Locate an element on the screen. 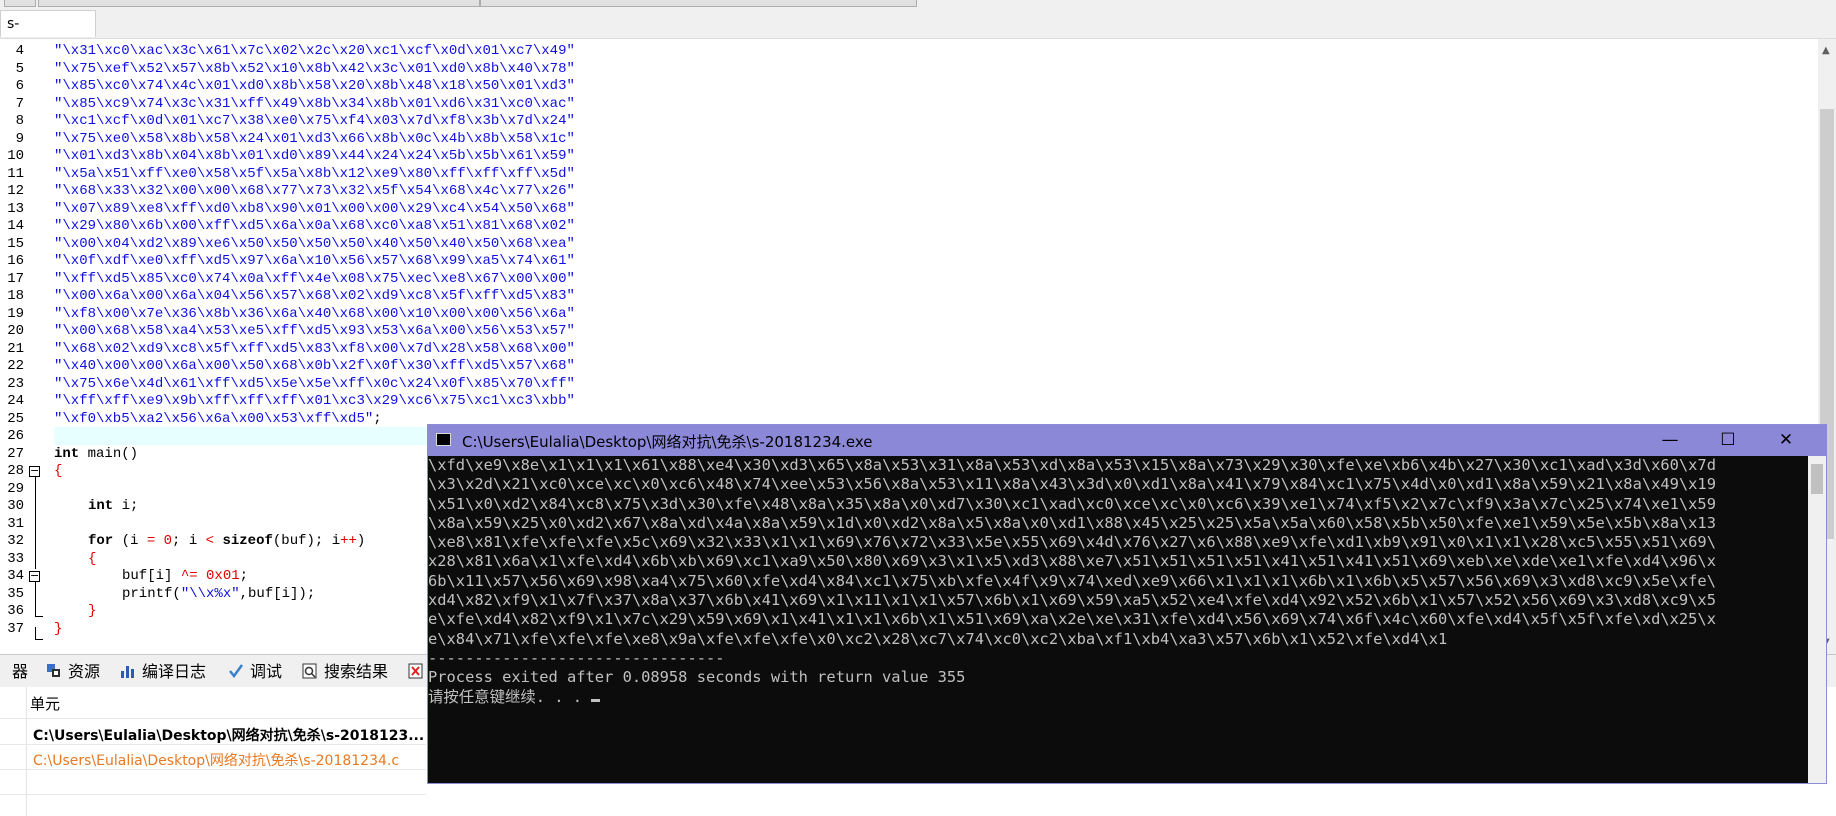 Image resolution: width=1836 pixels, height=816 pixels. line-number: 24 is located at coordinates (15, 401).